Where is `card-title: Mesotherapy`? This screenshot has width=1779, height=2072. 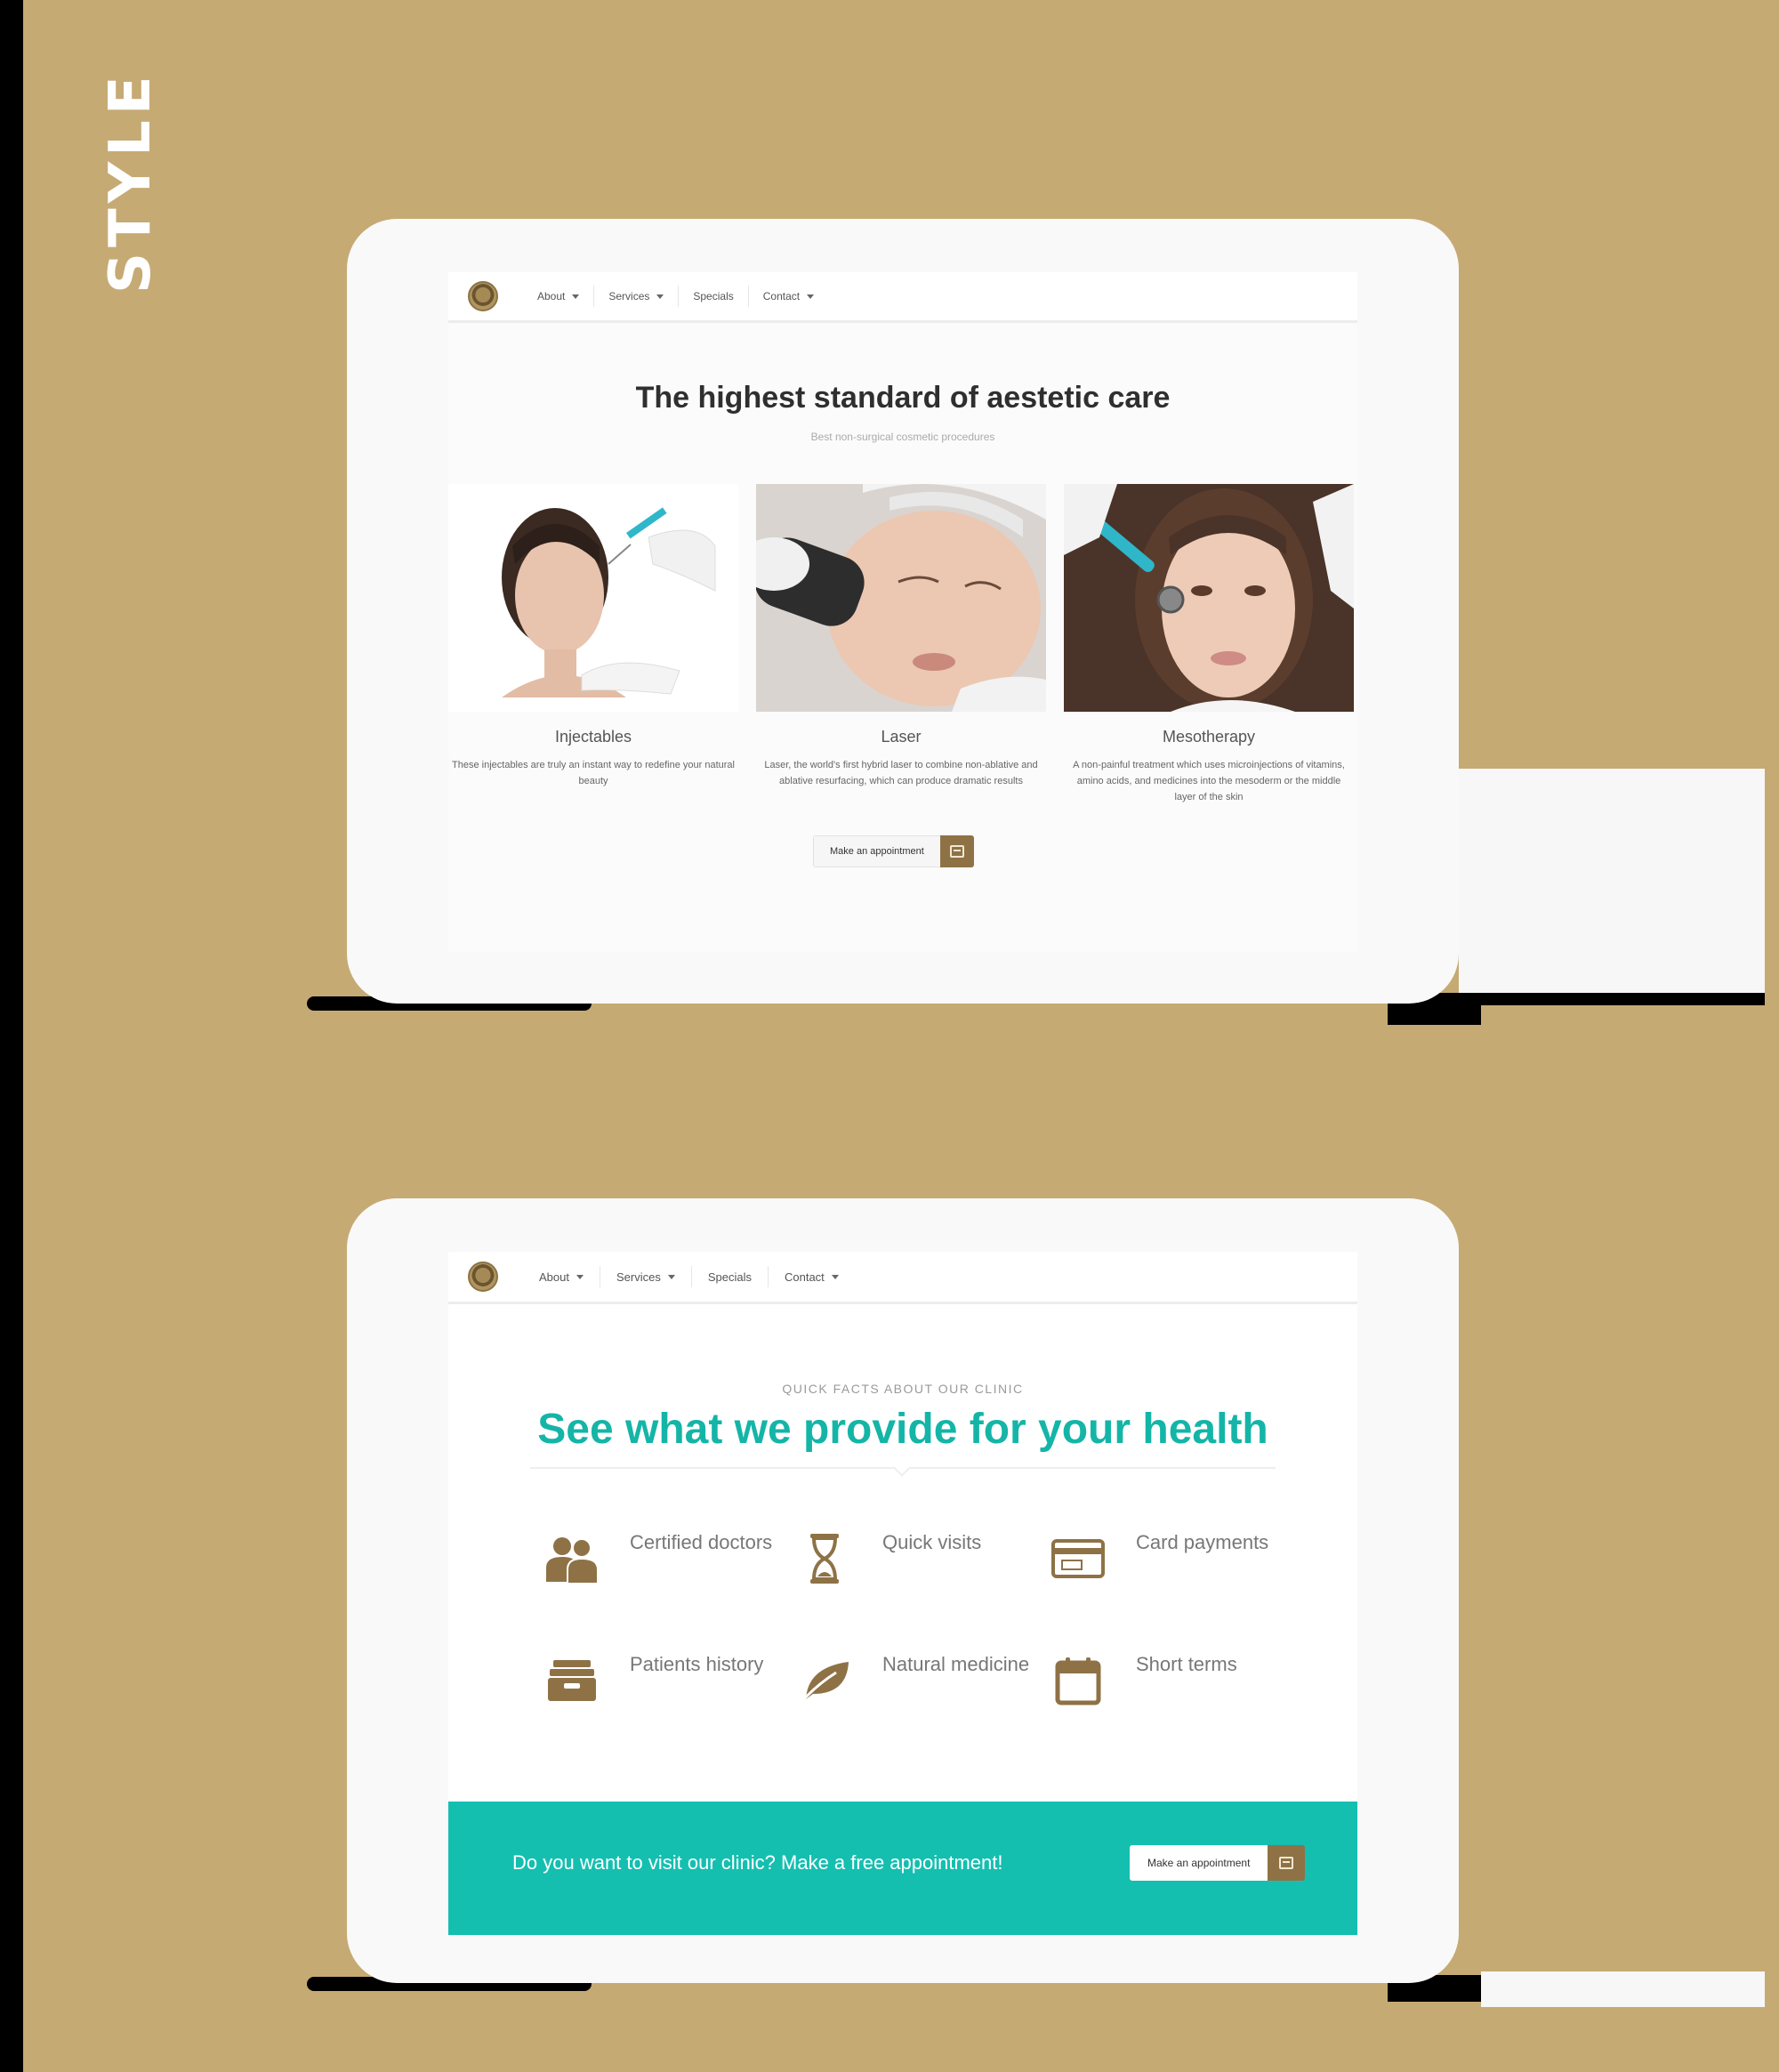 card-title: Mesotherapy is located at coordinates (1209, 737).